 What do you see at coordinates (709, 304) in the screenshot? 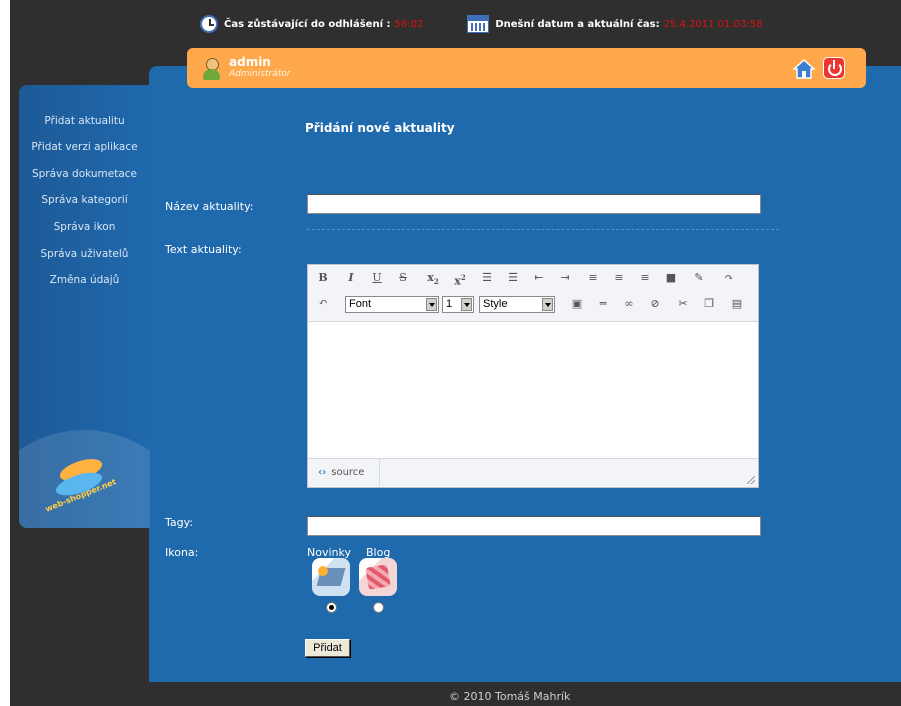
I see `copy-icon: ❐` at bounding box center [709, 304].